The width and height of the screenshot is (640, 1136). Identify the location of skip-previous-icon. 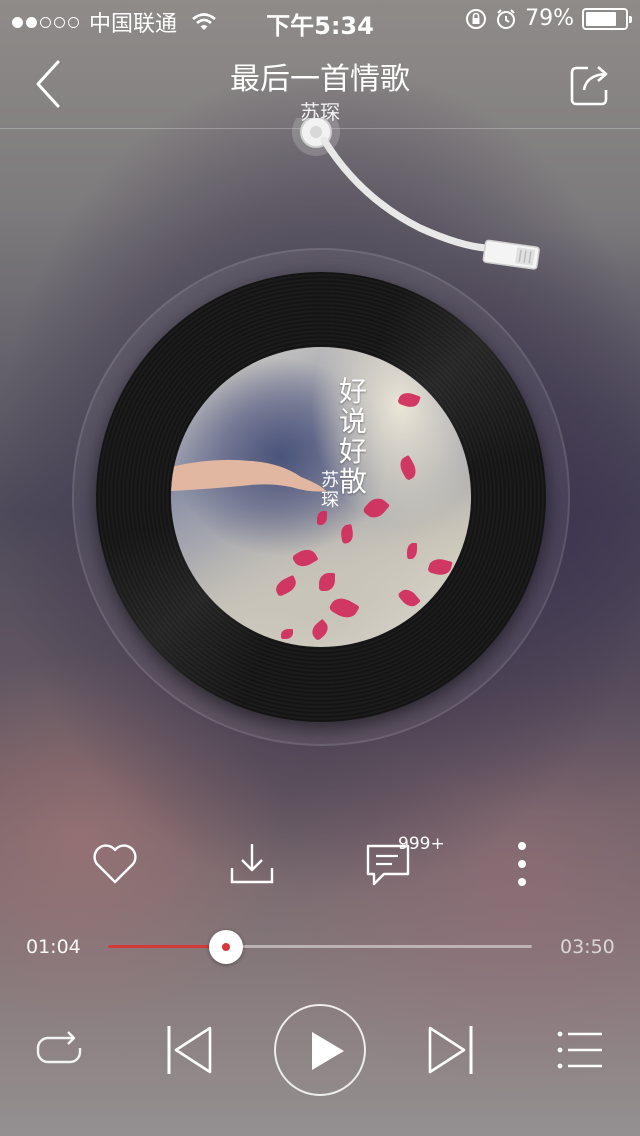
(189, 1050).